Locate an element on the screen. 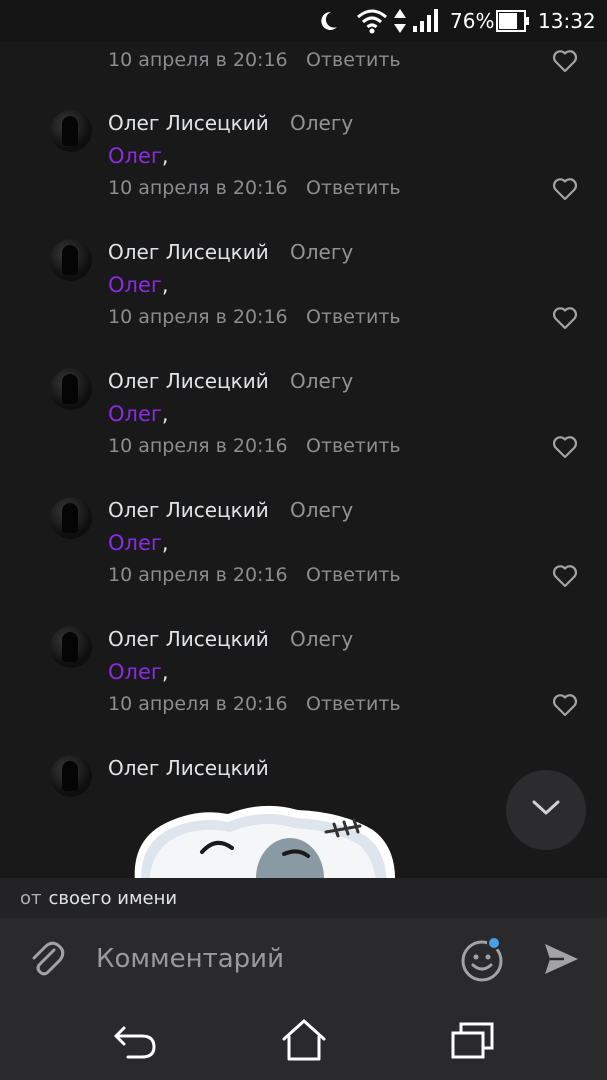  scroll-down-button is located at coordinates (546, 810).